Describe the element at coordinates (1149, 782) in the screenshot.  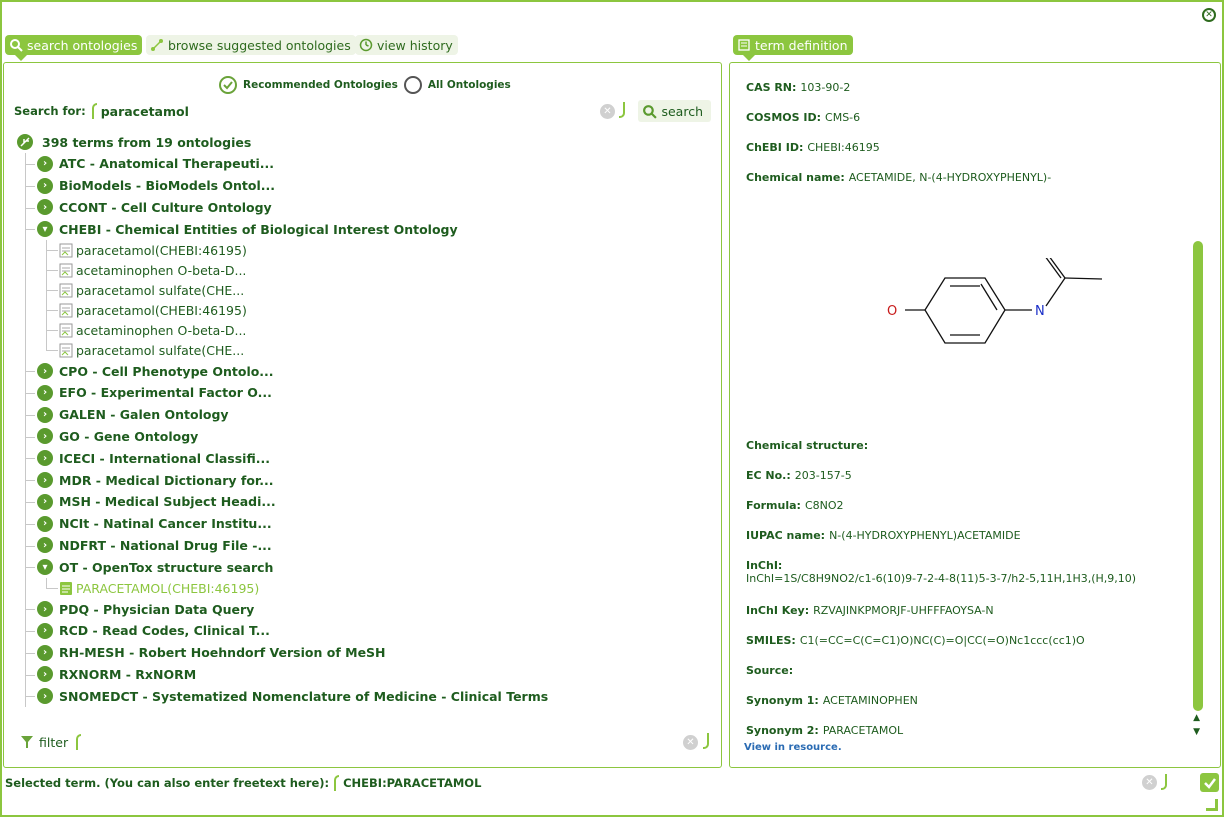
I see `clear-selected-term-icon: ✕` at that location.